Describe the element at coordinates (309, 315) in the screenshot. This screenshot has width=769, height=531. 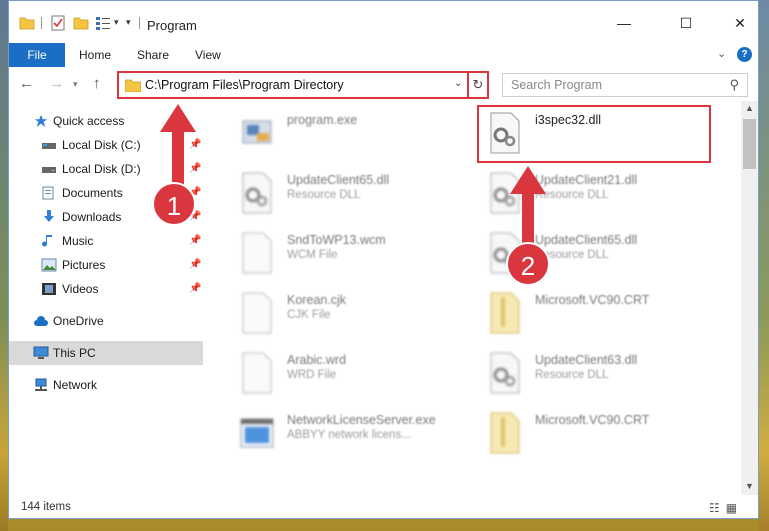
I see `file-type: CJK File` at that location.